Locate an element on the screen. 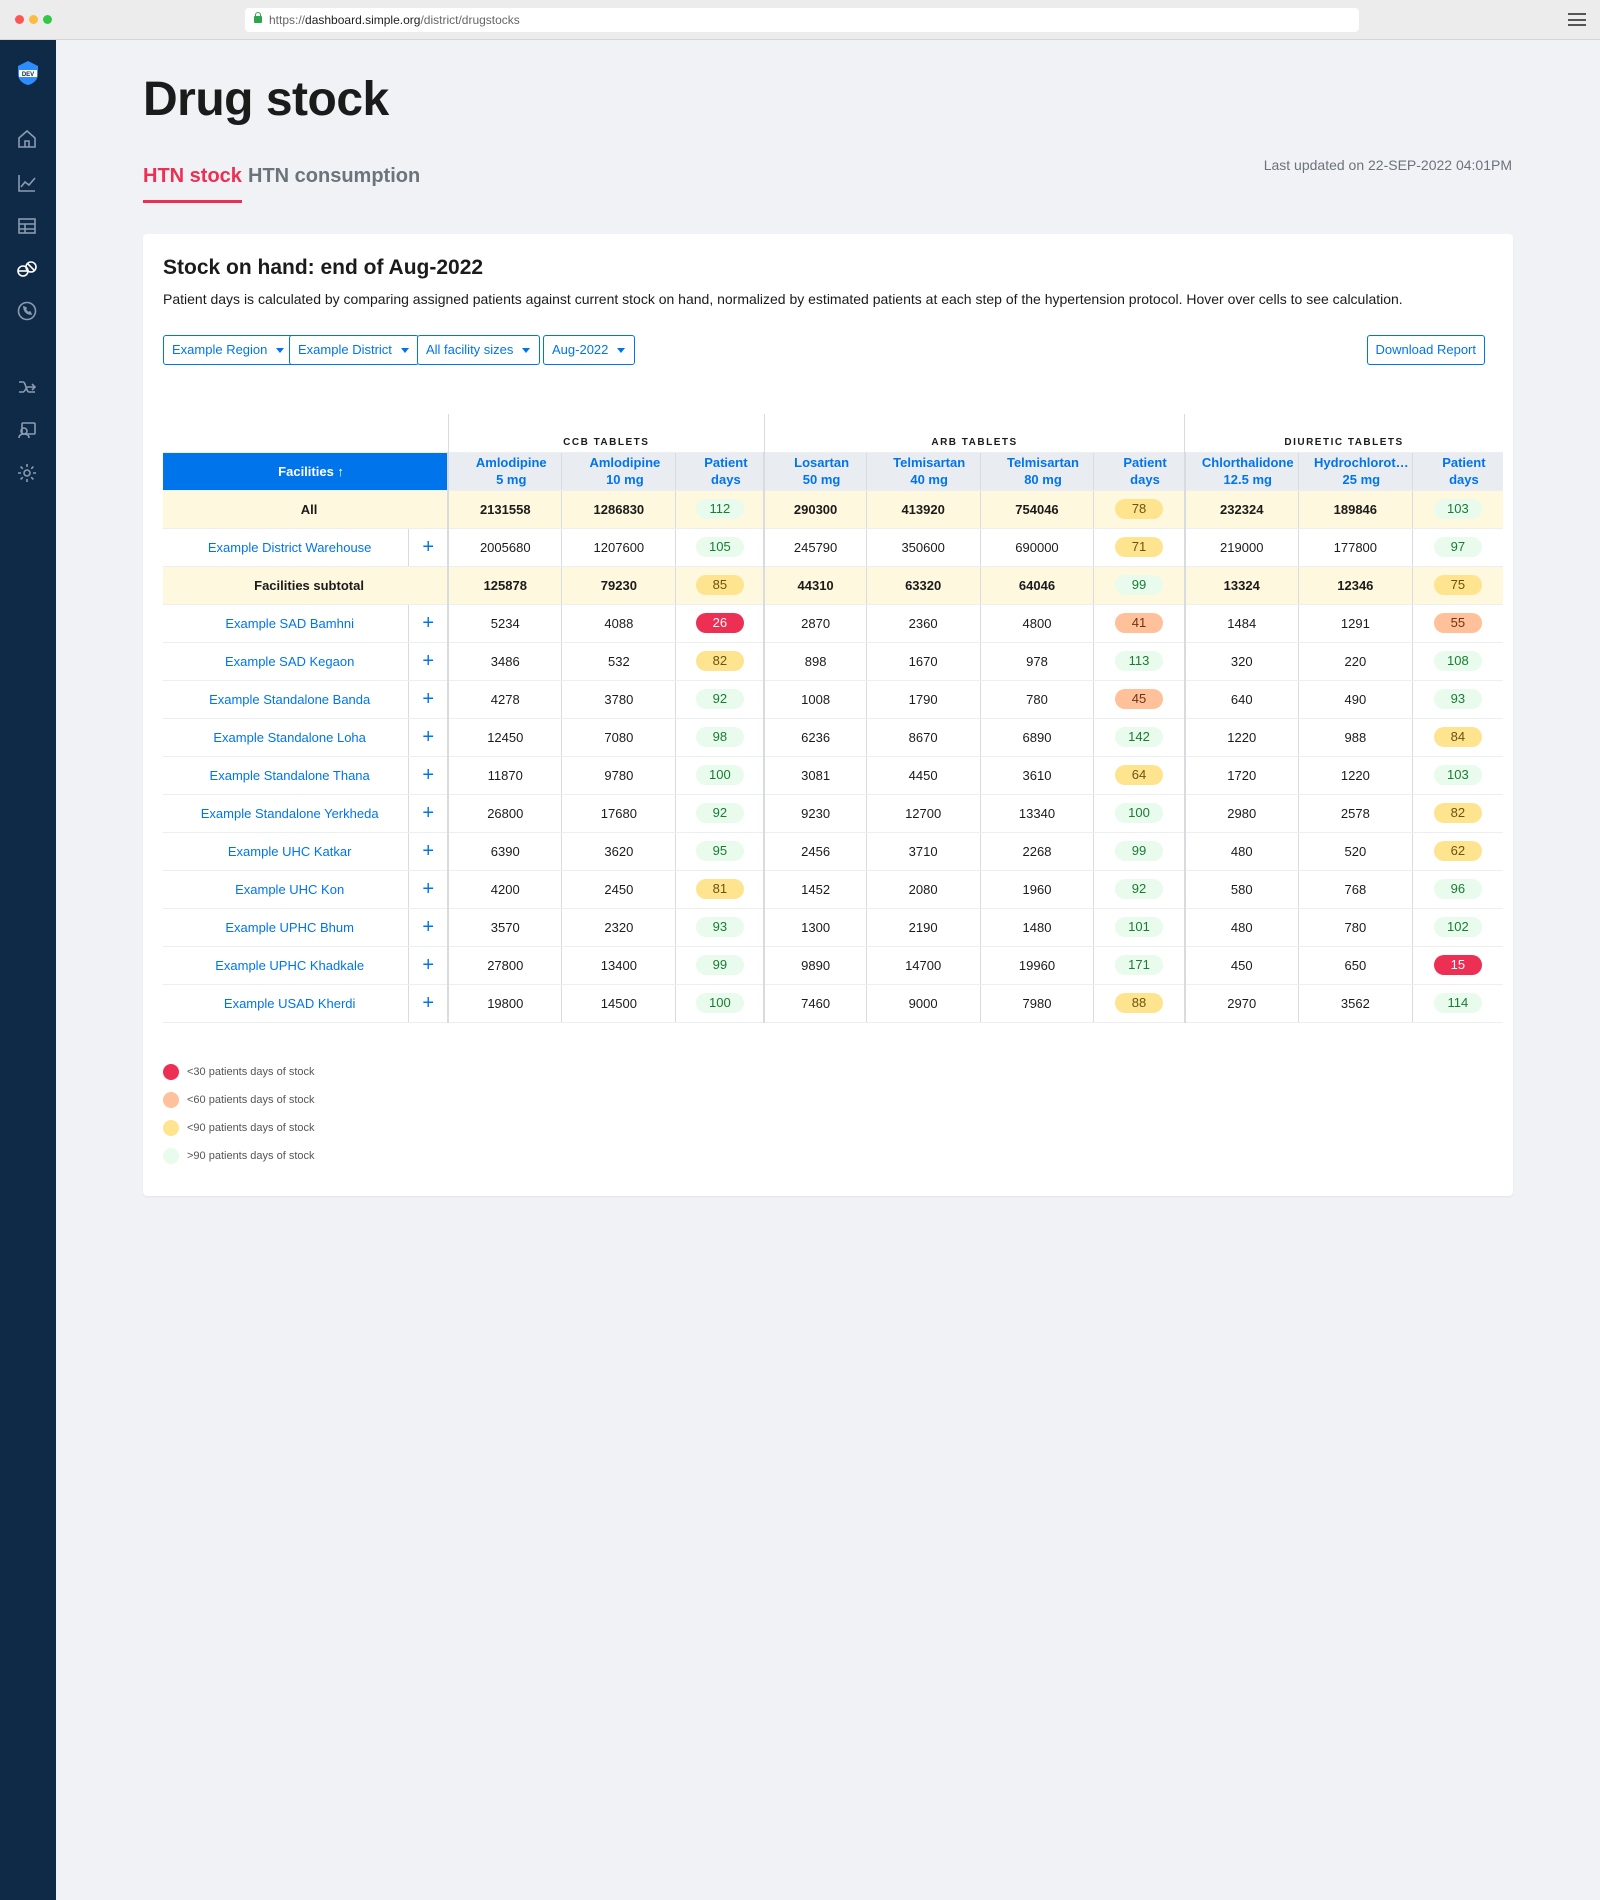 The height and width of the screenshot is (1900, 1600). district-filter-dropdown: Example District is located at coordinates (354, 350).